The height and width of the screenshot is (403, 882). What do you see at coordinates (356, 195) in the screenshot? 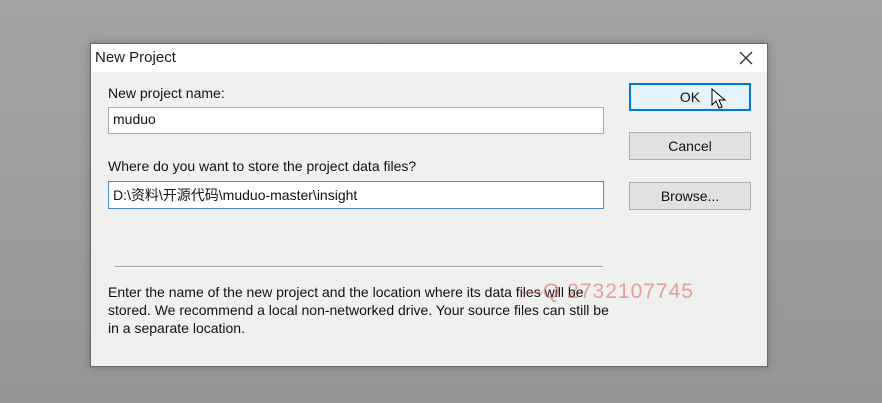
I see `location-input: D:\资料\开源代码\muduo-master\insight` at bounding box center [356, 195].